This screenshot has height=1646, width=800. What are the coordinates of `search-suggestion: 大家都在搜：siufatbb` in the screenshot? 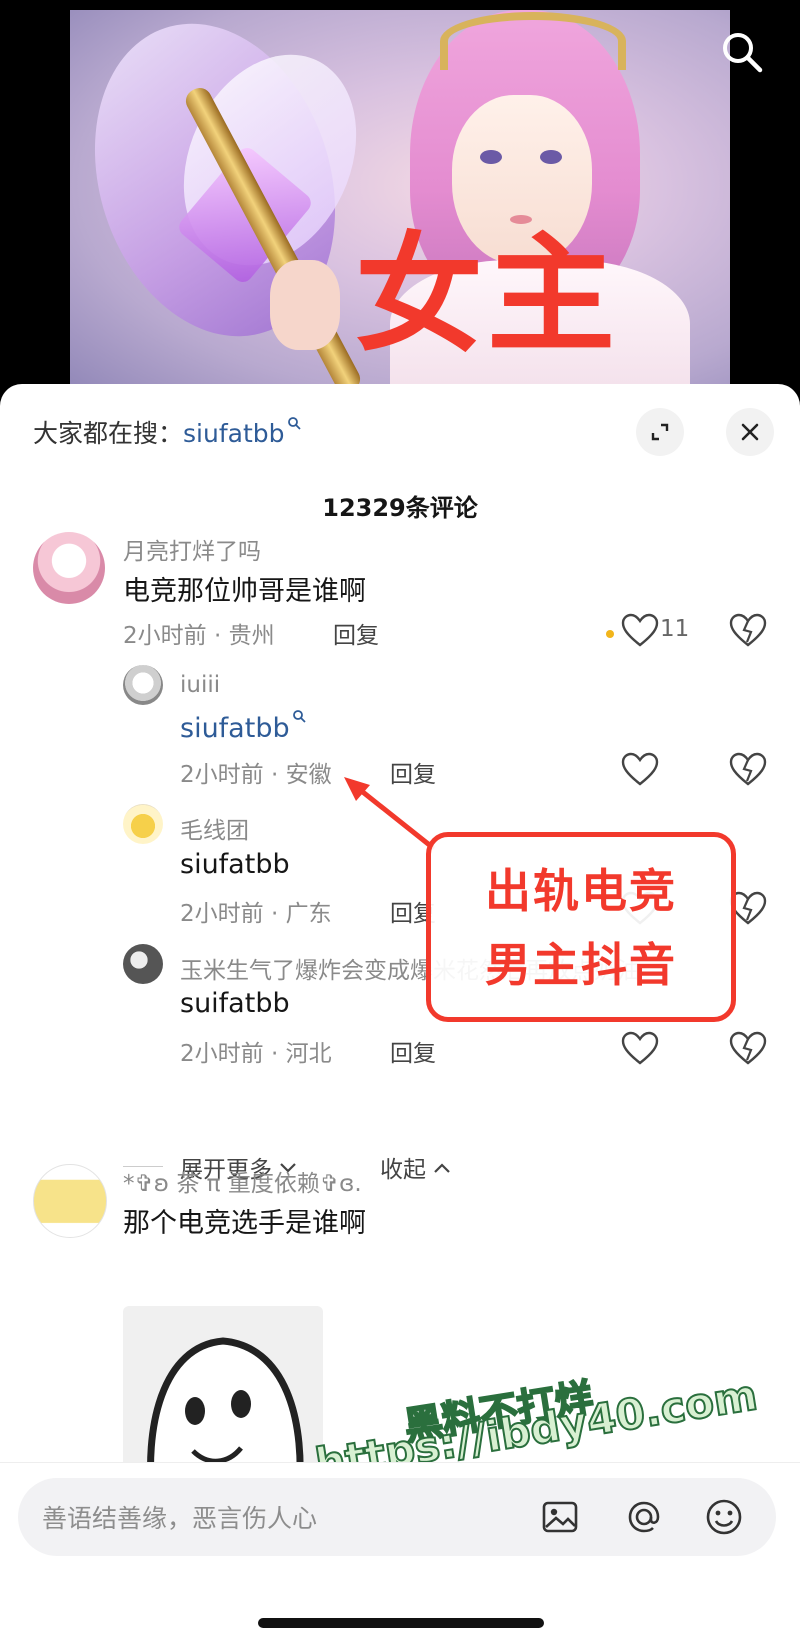 It's located at (167, 432).